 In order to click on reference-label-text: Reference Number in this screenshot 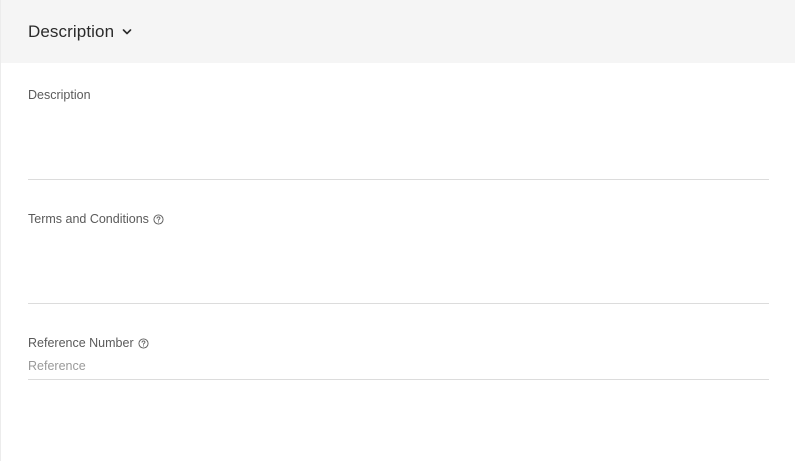, I will do `click(81, 343)`.